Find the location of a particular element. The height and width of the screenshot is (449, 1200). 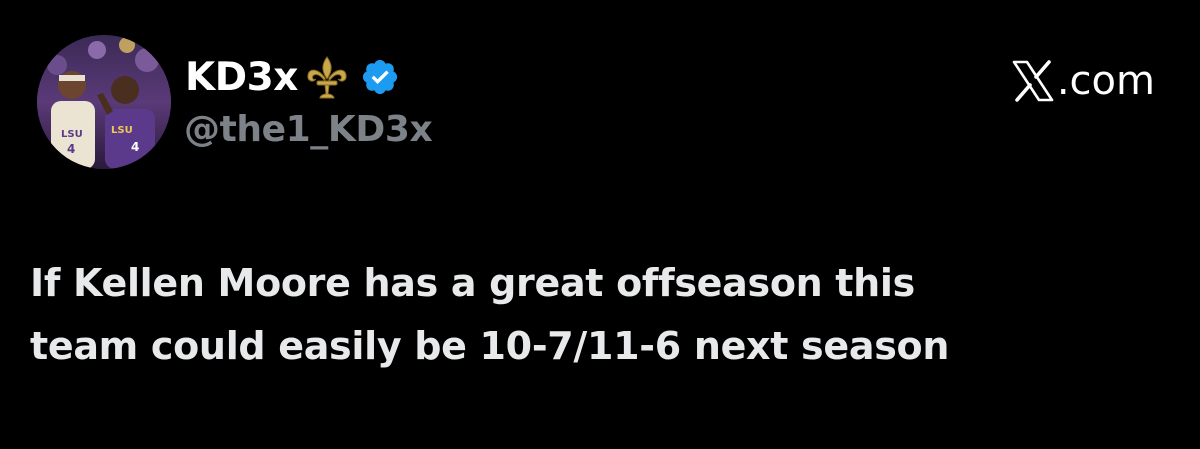

author-handle: @the1_KD3x is located at coordinates (308, 130).